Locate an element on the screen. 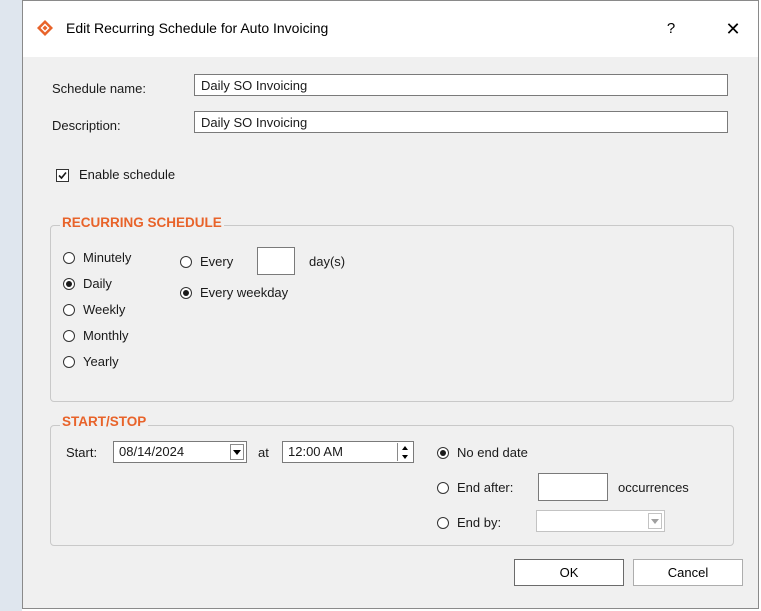 The height and width of the screenshot is (611, 761). description-label: Description: is located at coordinates (86, 125).